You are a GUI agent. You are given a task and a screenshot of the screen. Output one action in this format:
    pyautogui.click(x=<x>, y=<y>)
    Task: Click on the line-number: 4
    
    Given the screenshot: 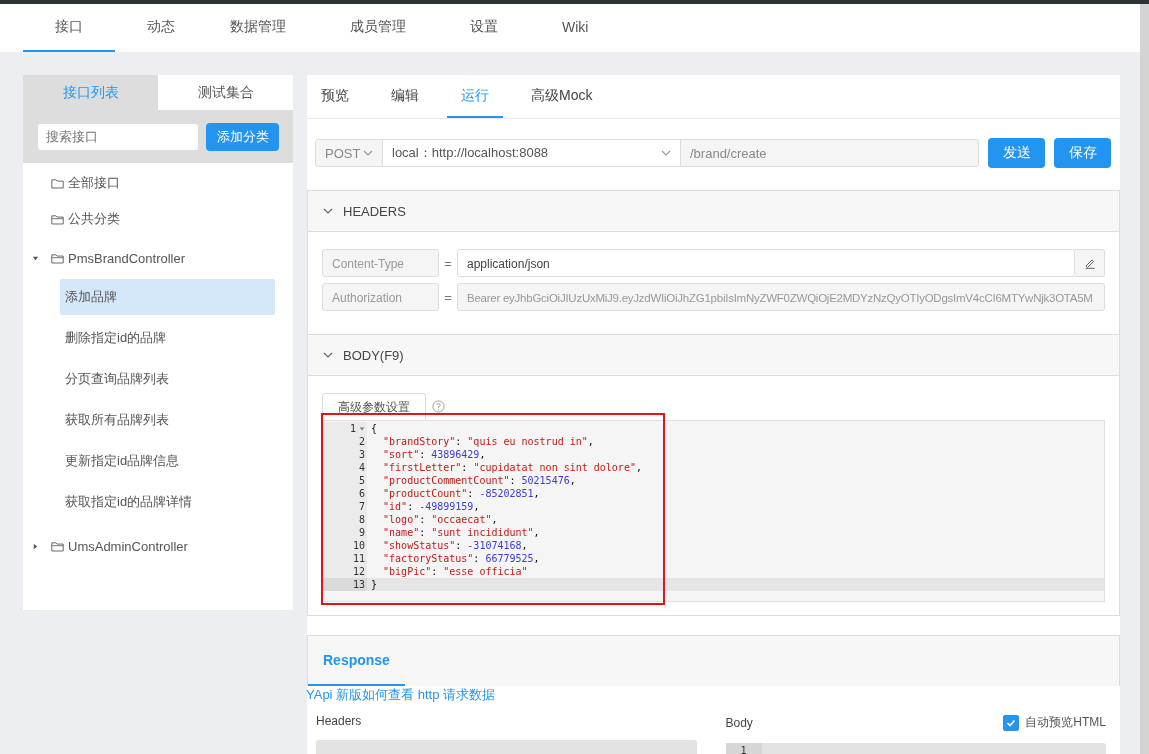 What is the action you would take?
    pyautogui.click(x=361, y=467)
    